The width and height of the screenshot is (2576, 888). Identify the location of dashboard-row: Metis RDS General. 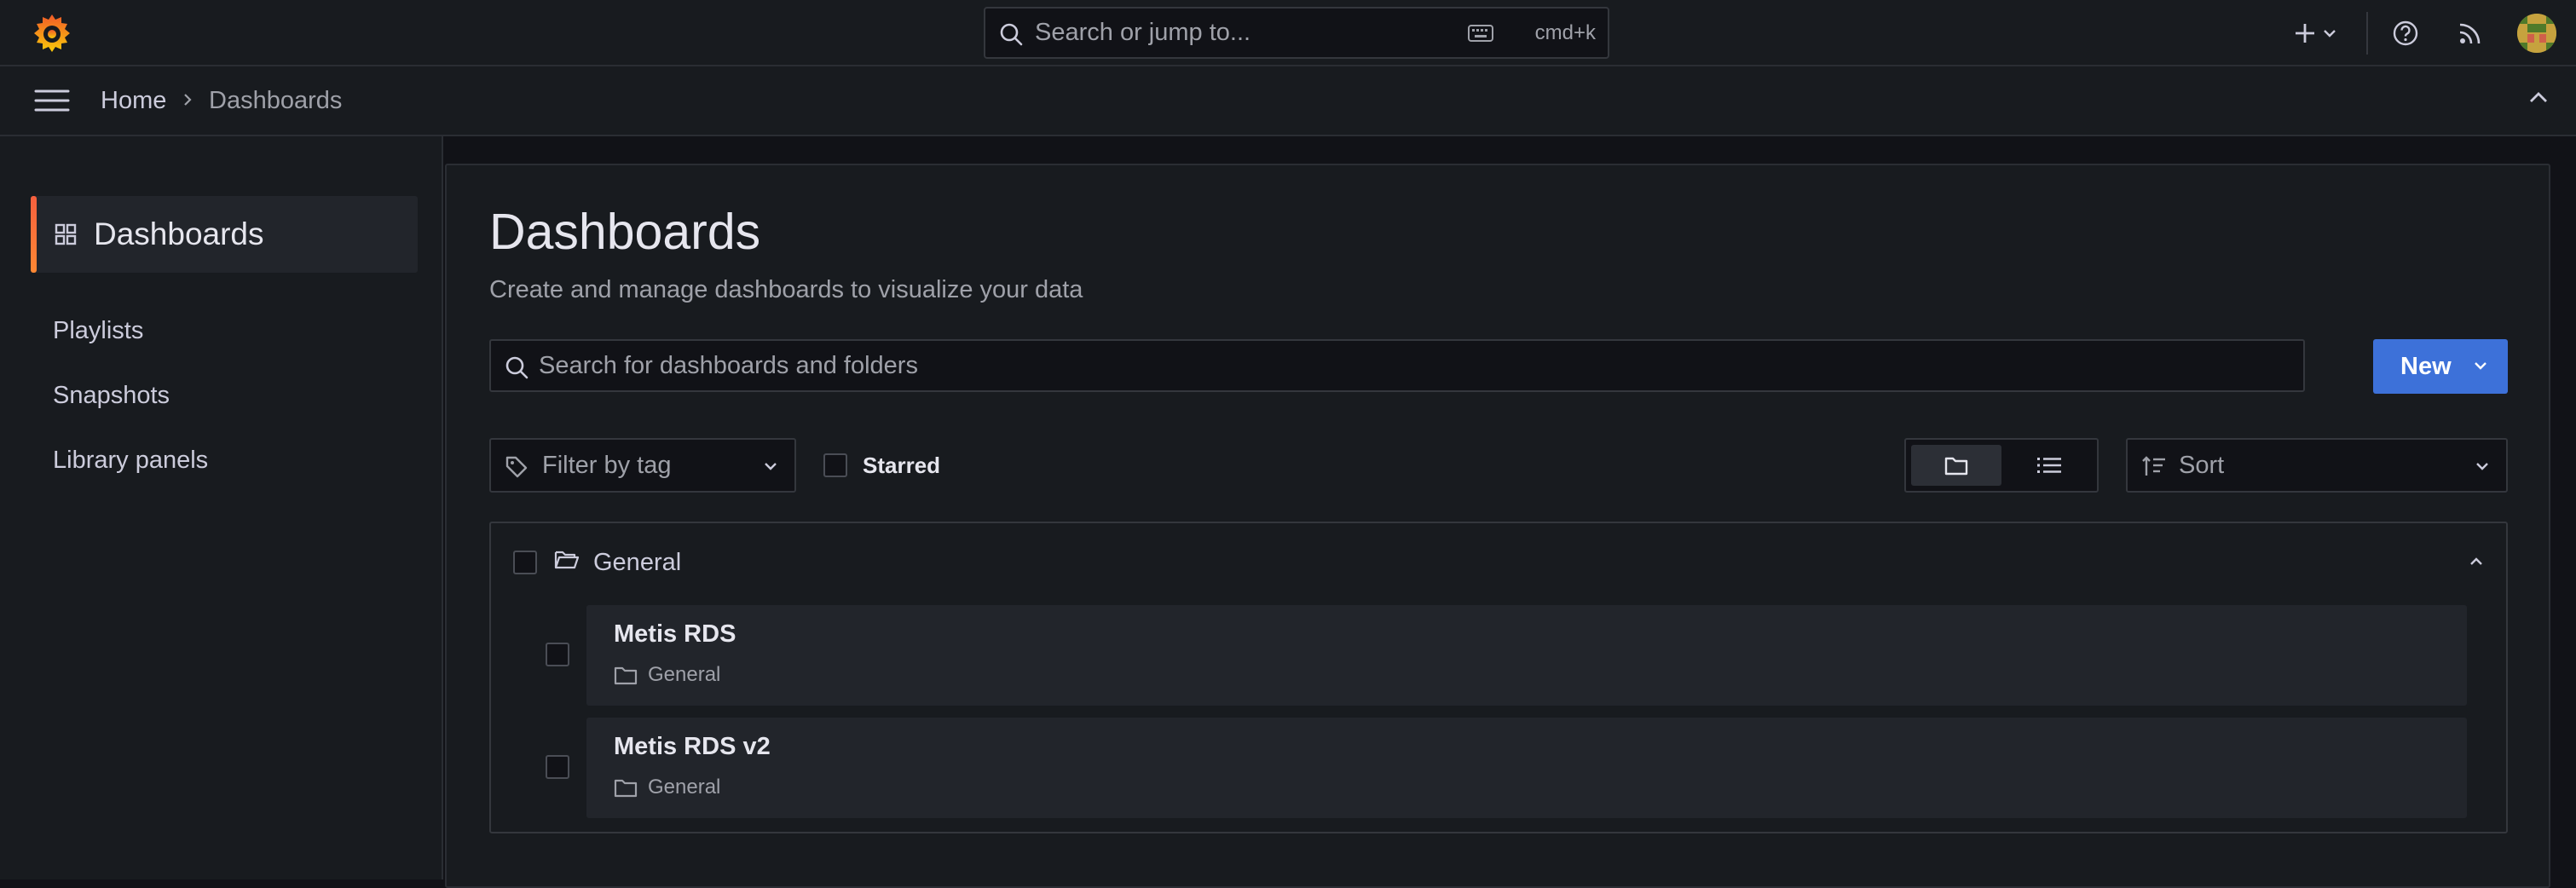
(1526, 655).